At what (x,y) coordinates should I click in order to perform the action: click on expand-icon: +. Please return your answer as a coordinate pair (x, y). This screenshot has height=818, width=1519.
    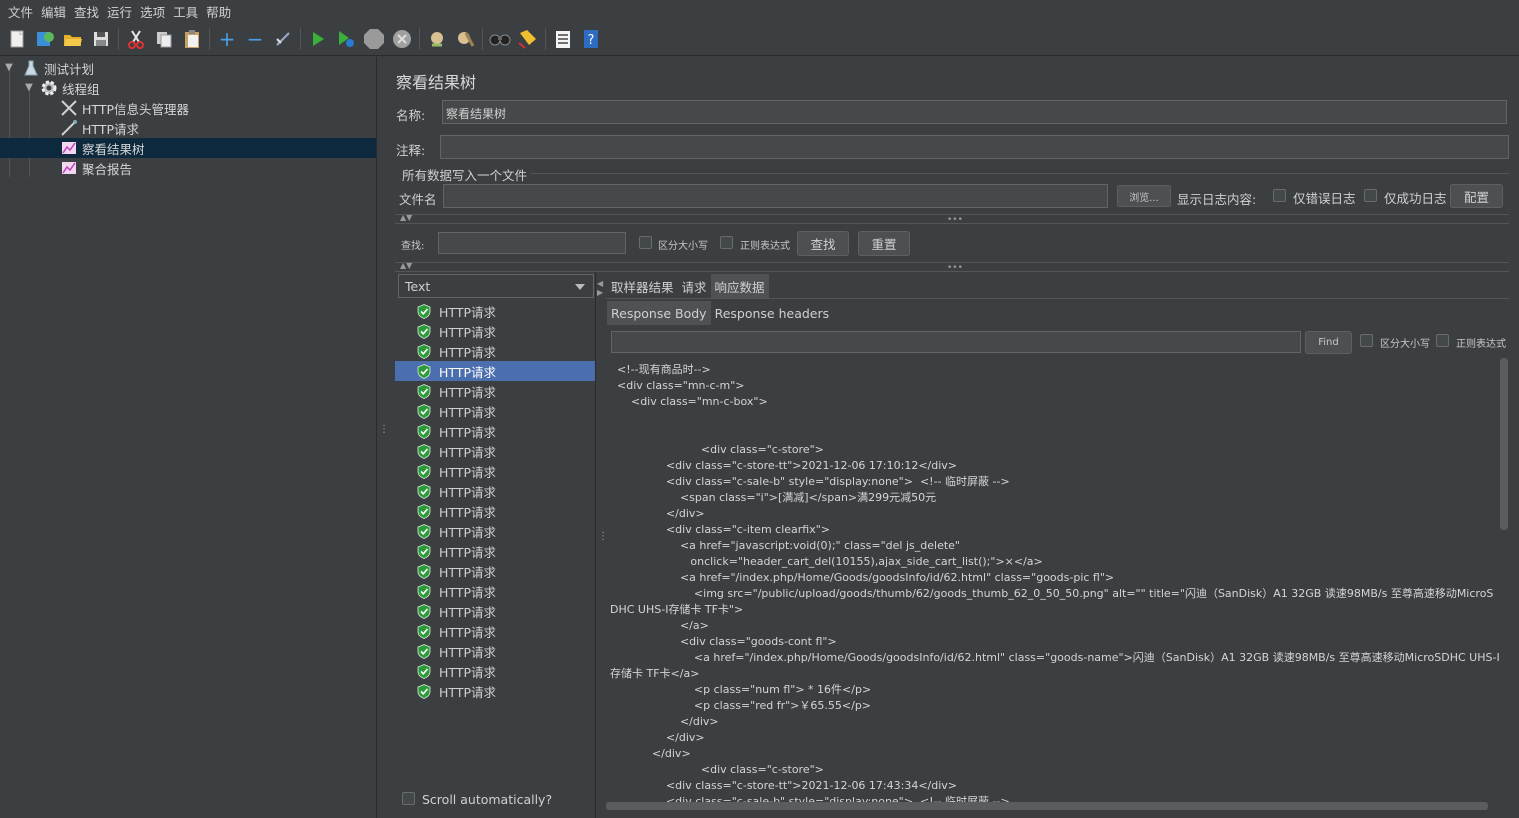
    Looking at the image, I should click on (227, 39).